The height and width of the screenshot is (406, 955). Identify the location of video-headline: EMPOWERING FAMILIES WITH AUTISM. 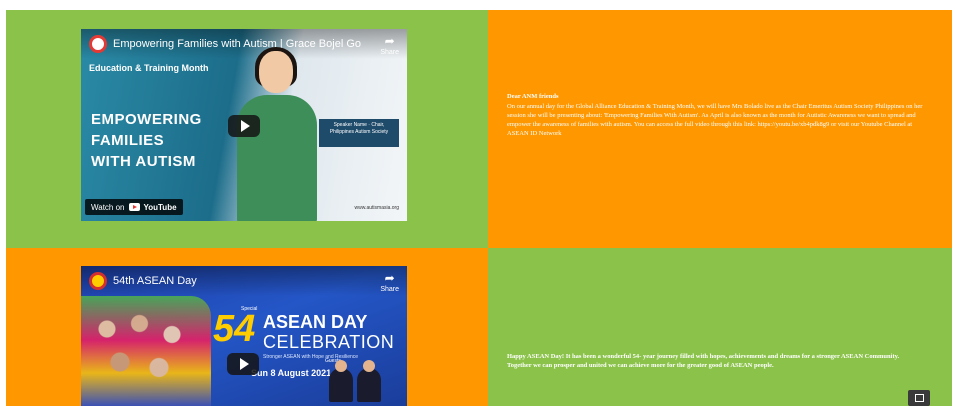
(146, 140).